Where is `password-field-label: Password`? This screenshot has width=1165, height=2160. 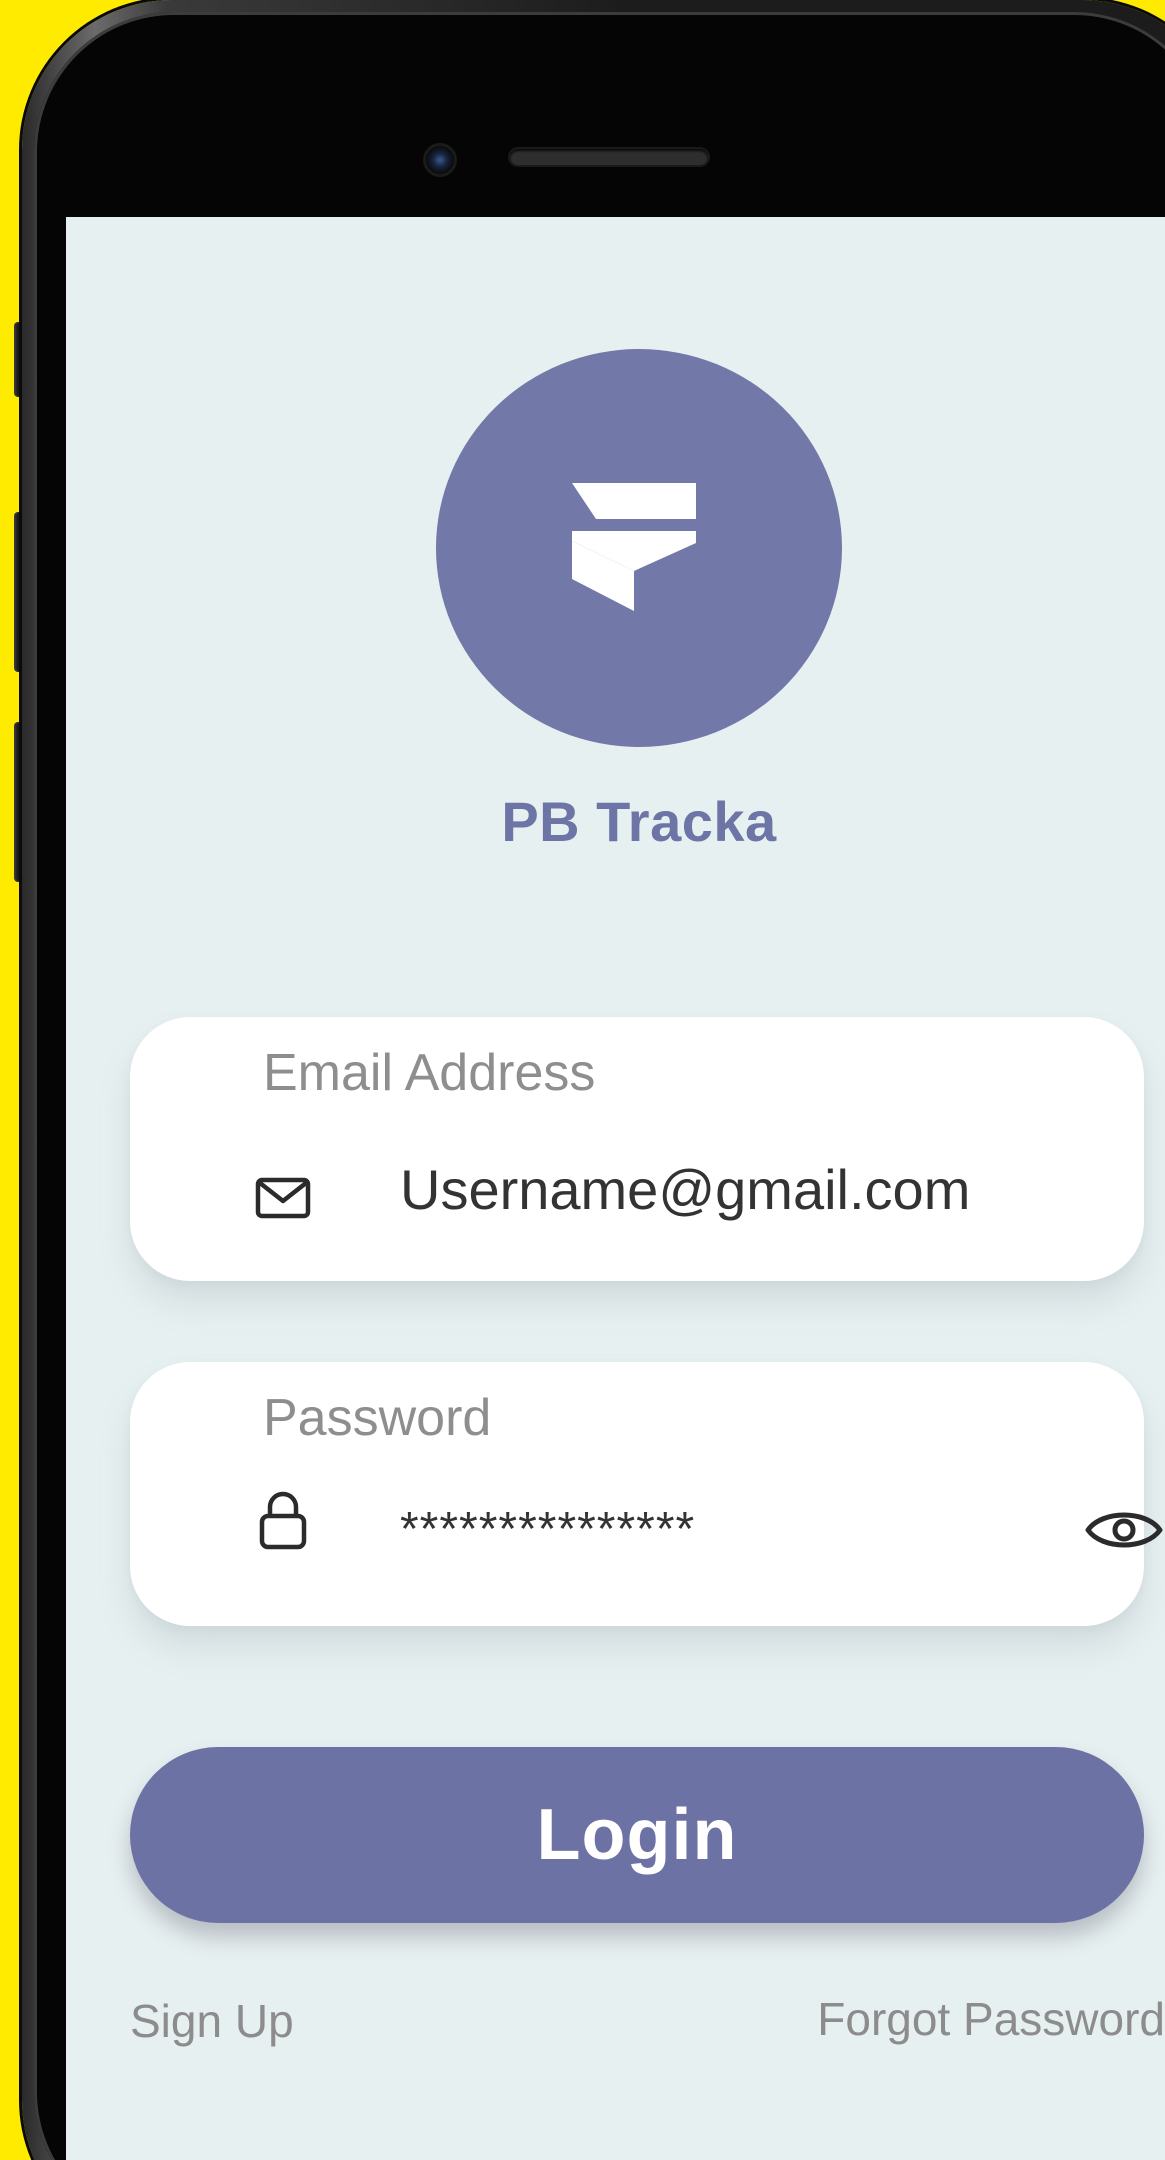
password-field-label: Password is located at coordinates (377, 1418).